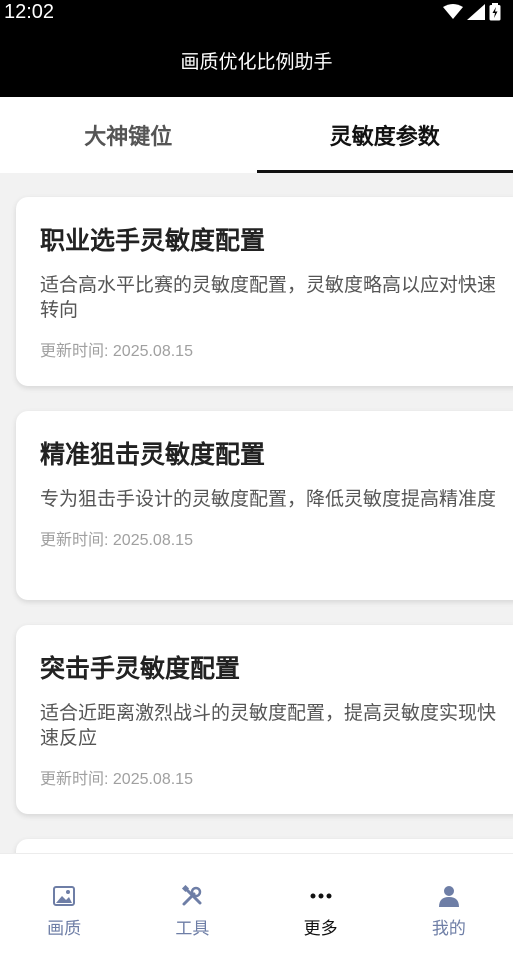 The width and height of the screenshot is (513, 960). I want to click on nav-item-profile: 我的, so click(449, 907).